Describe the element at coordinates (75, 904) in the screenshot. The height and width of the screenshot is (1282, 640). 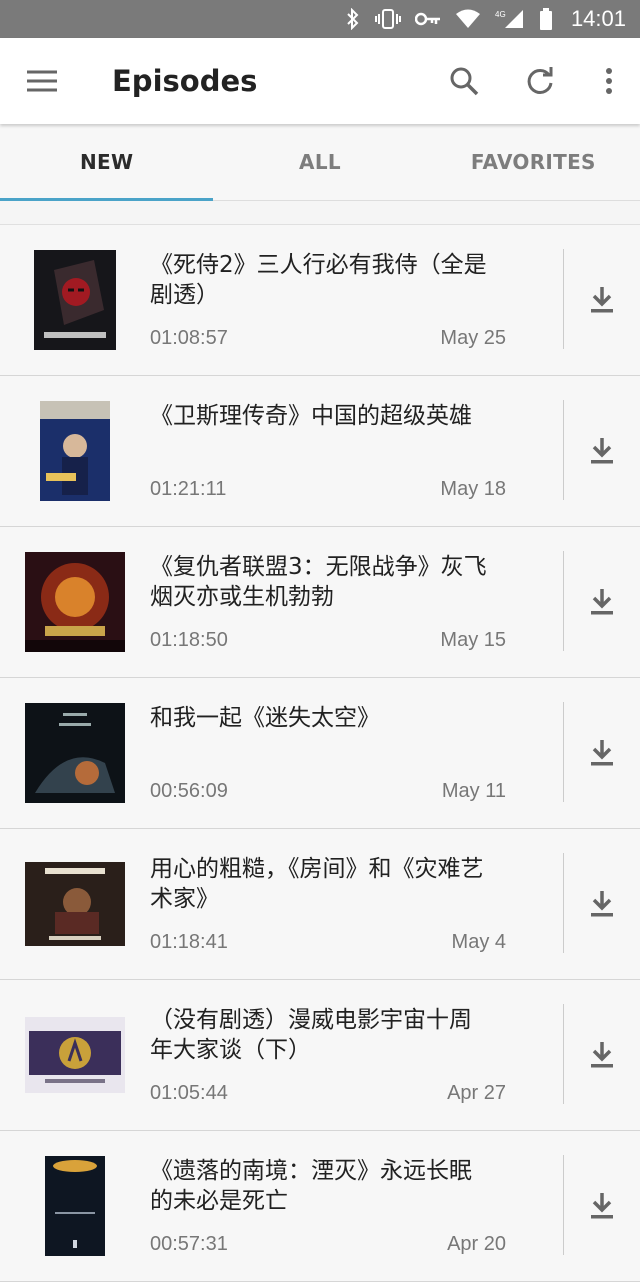
I see `spirit-awards-poster-thumbnail` at that location.